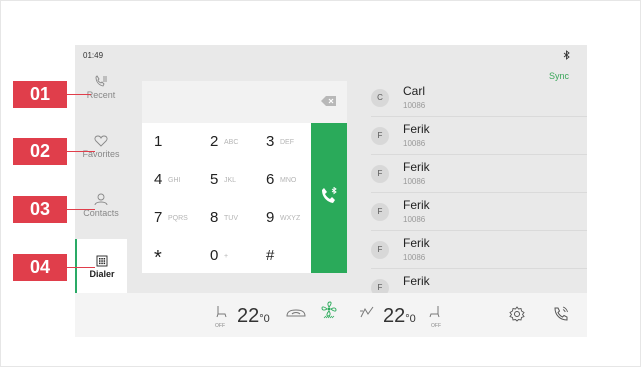 This screenshot has width=641, height=367. Describe the element at coordinates (244, 102) in the screenshot. I see `dial-number-display` at that location.